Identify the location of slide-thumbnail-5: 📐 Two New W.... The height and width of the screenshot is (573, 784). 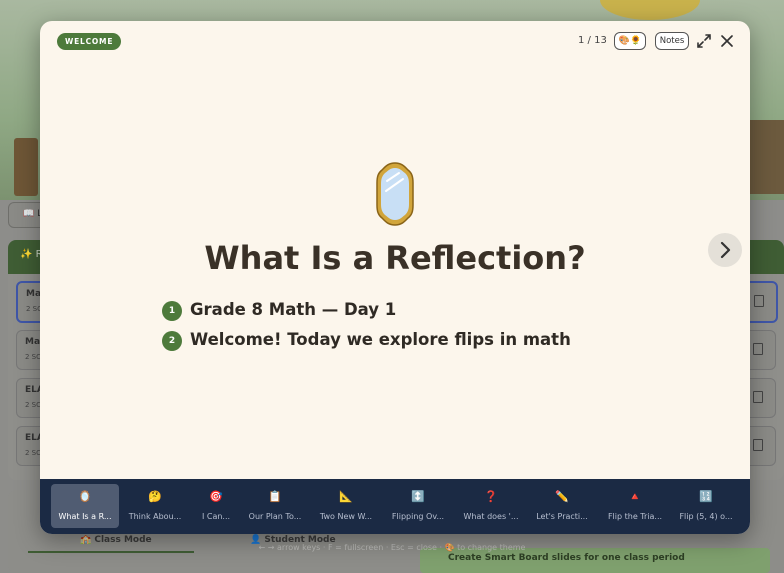
(346, 506).